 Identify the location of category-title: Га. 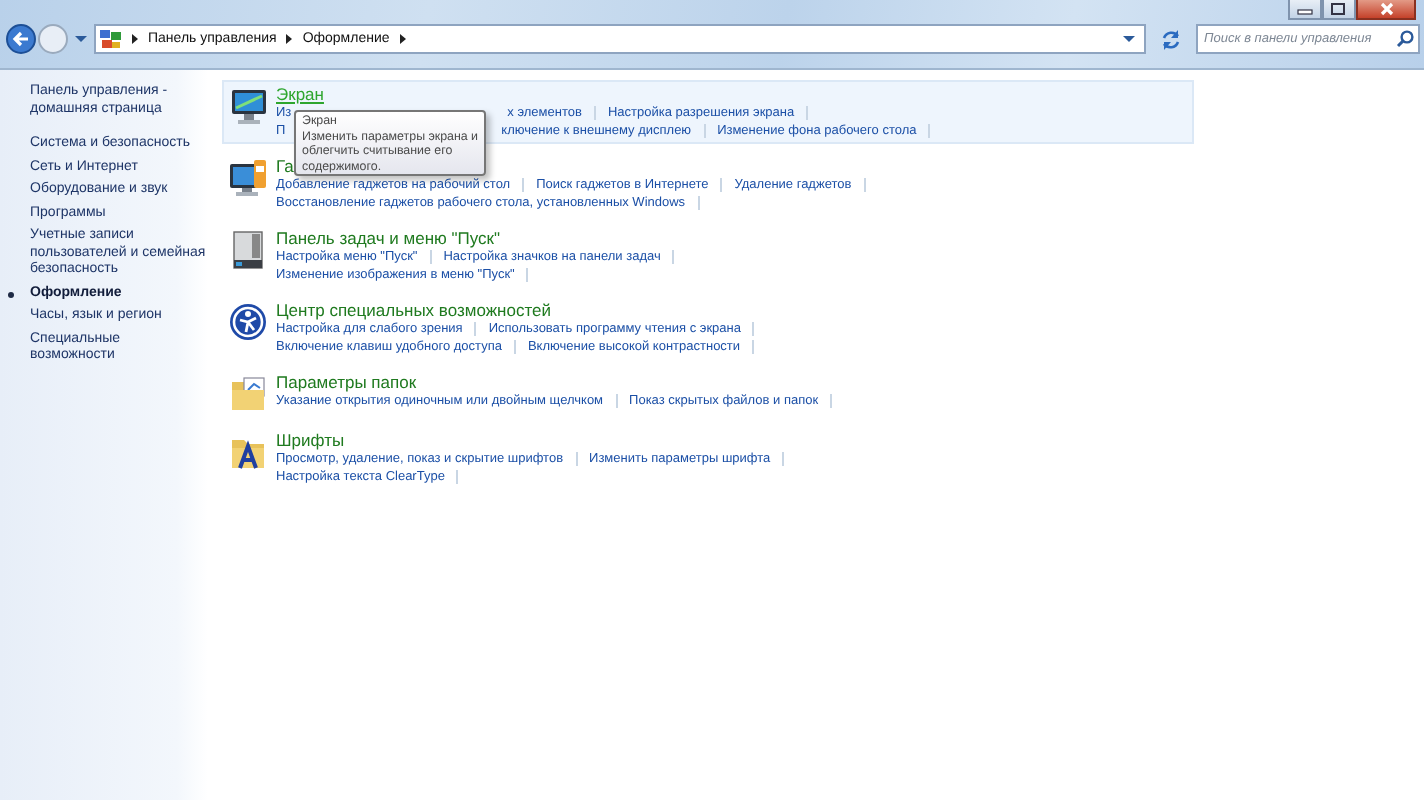
(285, 166).